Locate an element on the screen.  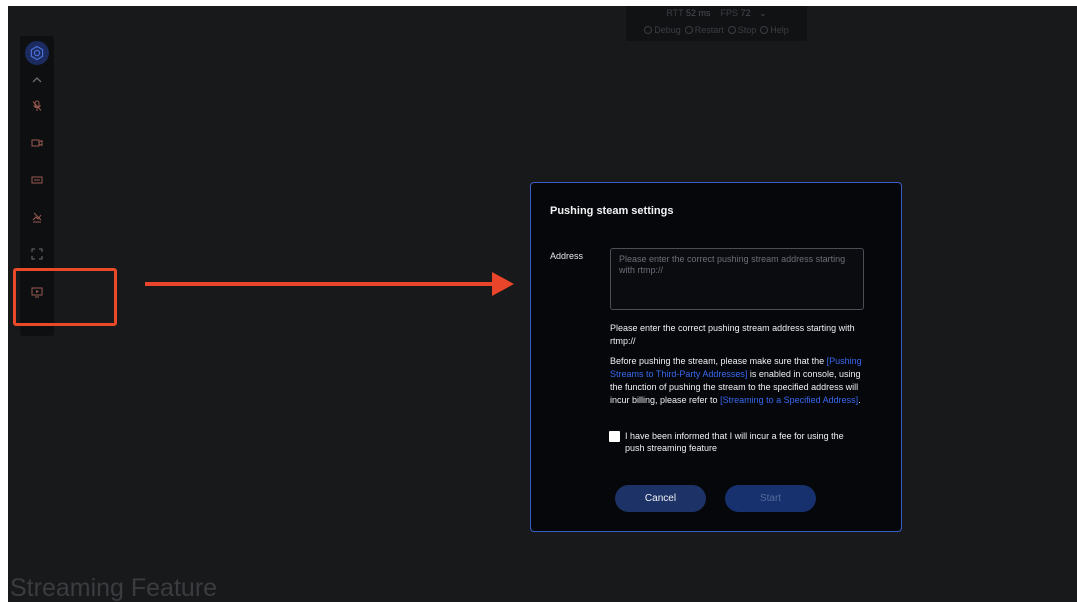
feature-caption: Streaming Feature is located at coordinates (114, 588).